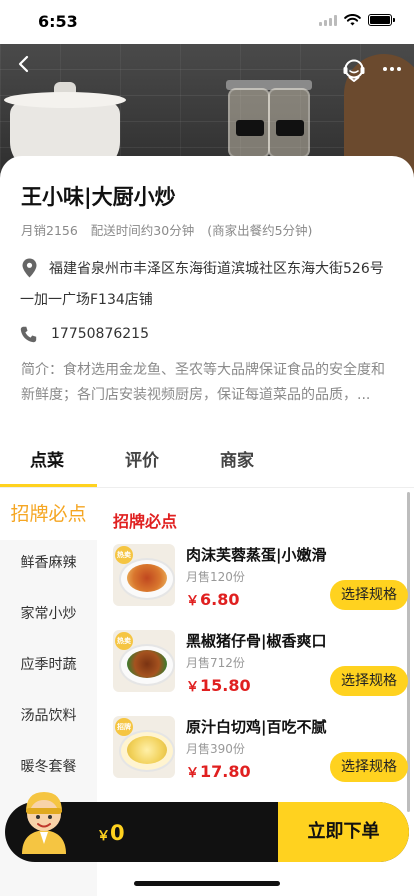 This screenshot has height=896, width=414. I want to click on address-row: 福建省泉州市丰泽区东海街道滨城社区东海大街526号 一加一广场F134店铺, so click(210, 285).